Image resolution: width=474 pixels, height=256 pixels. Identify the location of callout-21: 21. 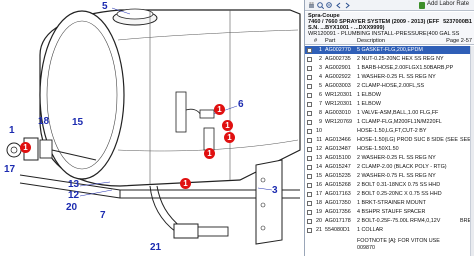
(155, 248).